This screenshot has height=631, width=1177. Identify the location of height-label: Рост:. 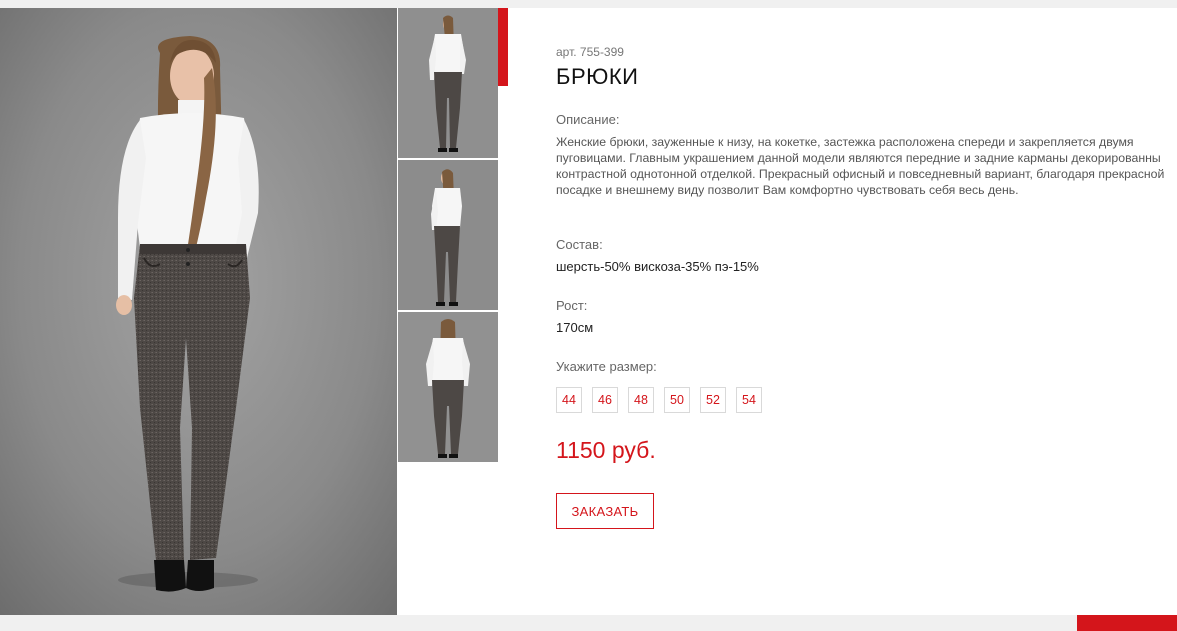
(572, 305).